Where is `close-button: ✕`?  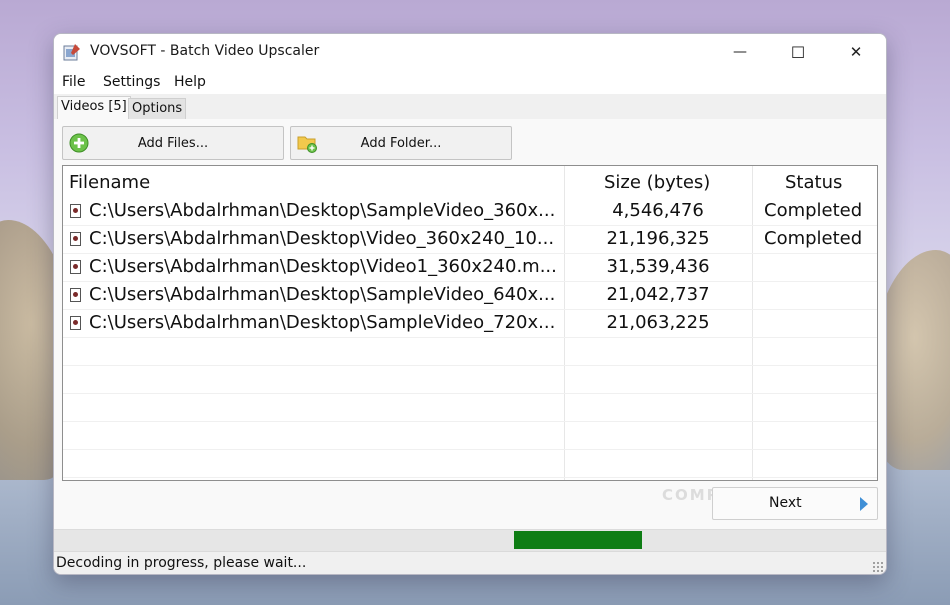 close-button: ✕ is located at coordinates (856, 52).